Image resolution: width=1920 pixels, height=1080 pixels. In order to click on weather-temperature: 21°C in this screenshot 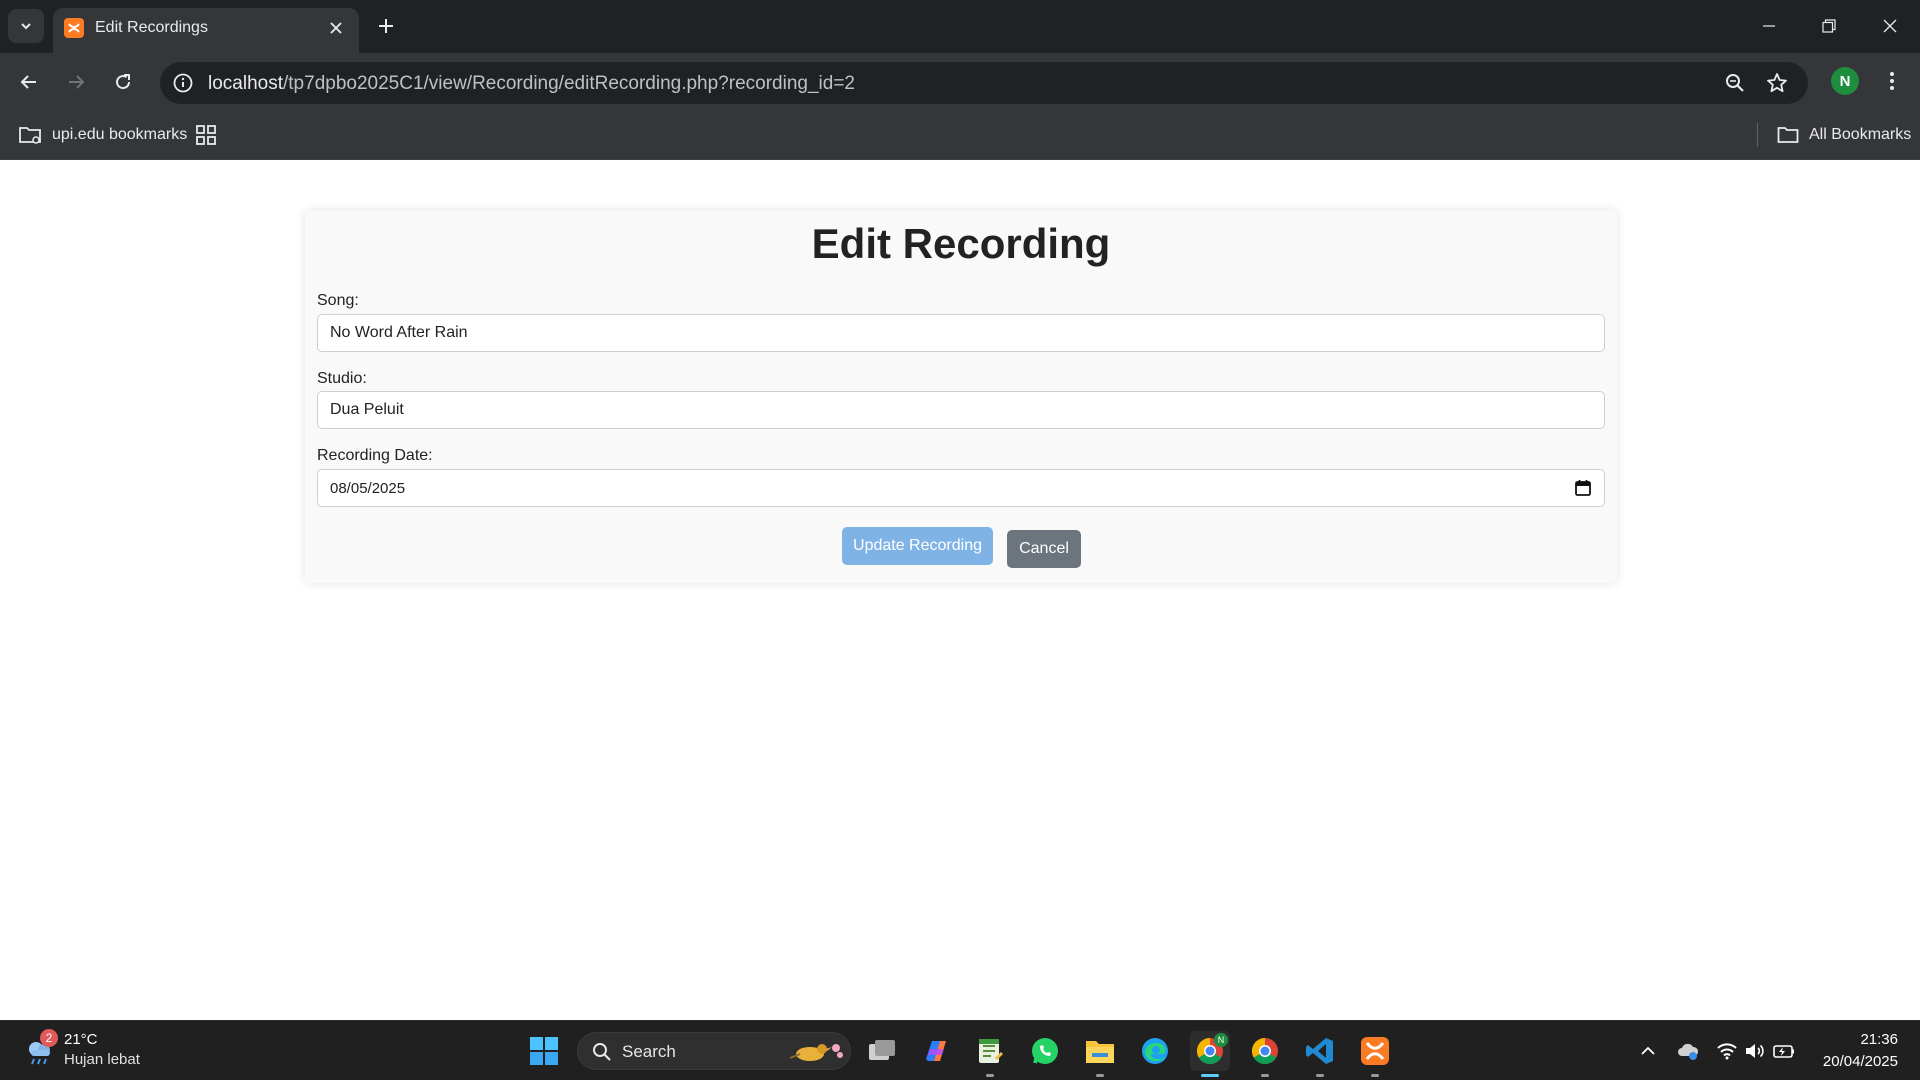, I will do `click(81, 1039)`.